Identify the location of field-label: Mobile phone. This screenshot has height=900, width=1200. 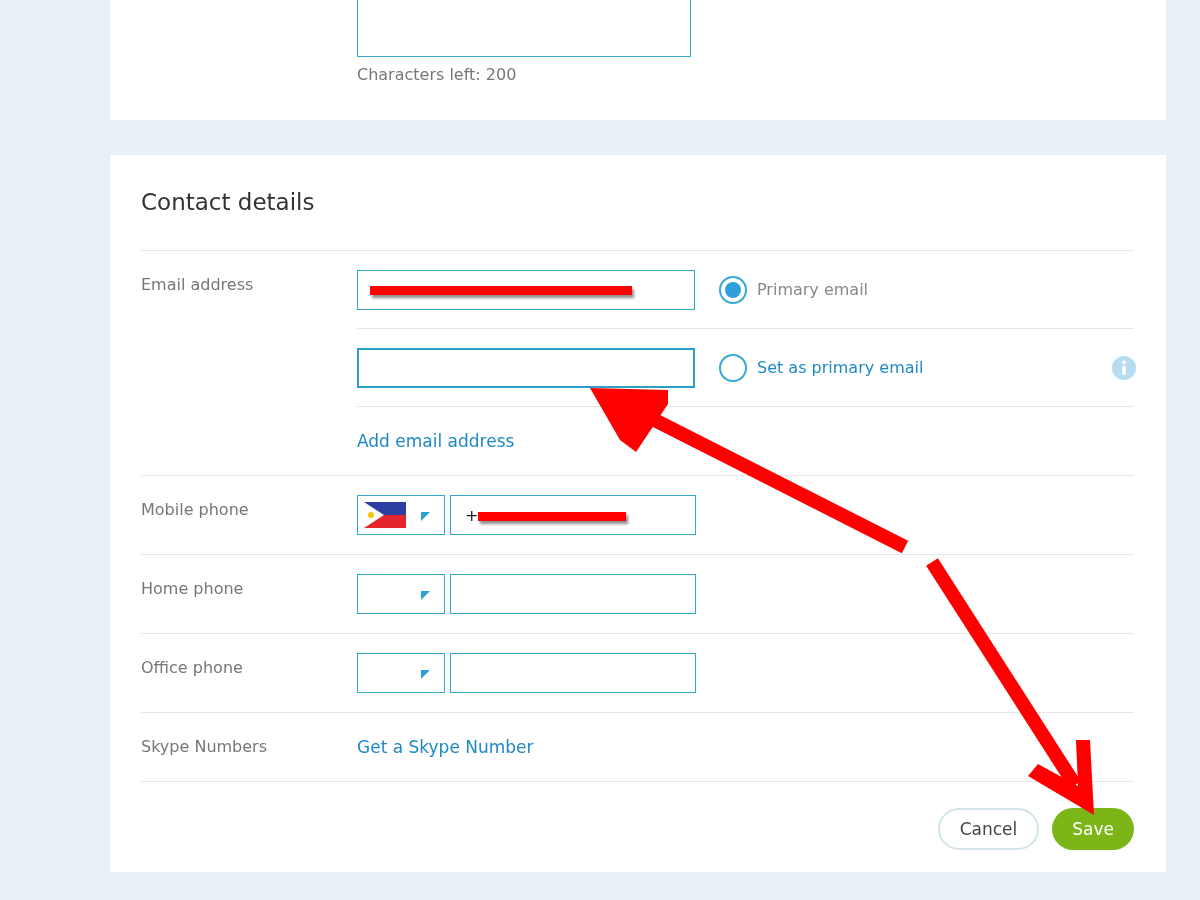
(195, 509).